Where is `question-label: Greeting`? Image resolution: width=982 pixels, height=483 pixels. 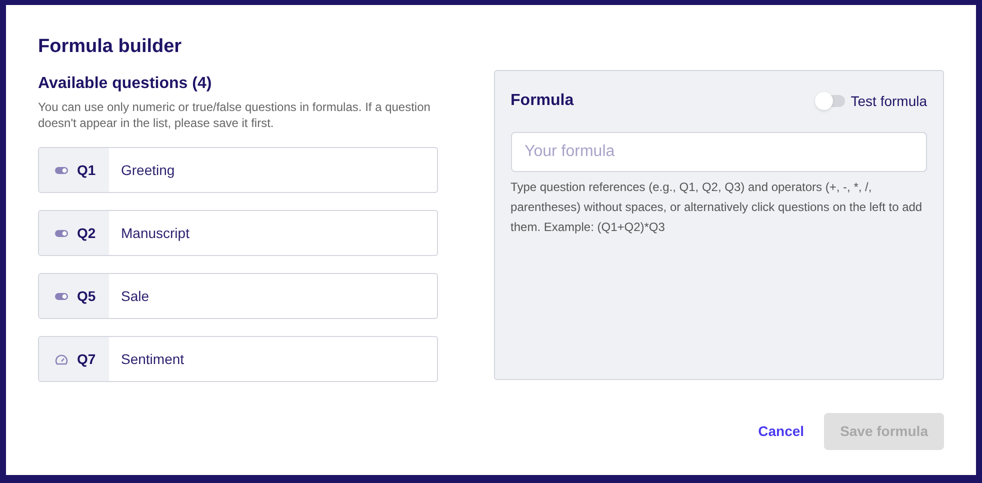
question-label: Greeting is located at coordinates (147, 170).